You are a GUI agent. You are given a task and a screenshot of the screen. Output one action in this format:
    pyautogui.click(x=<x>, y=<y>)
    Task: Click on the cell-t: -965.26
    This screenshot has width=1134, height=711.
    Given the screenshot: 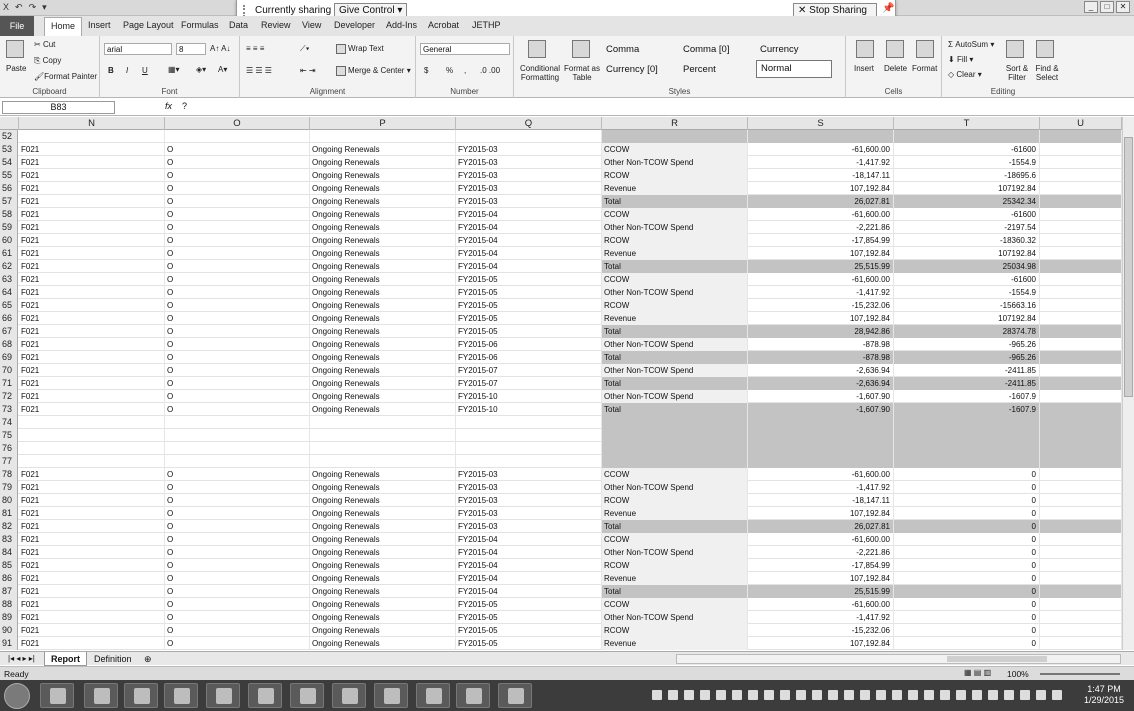 What is the action you would take?
    pyautogui.click(x=967, y=344)
    